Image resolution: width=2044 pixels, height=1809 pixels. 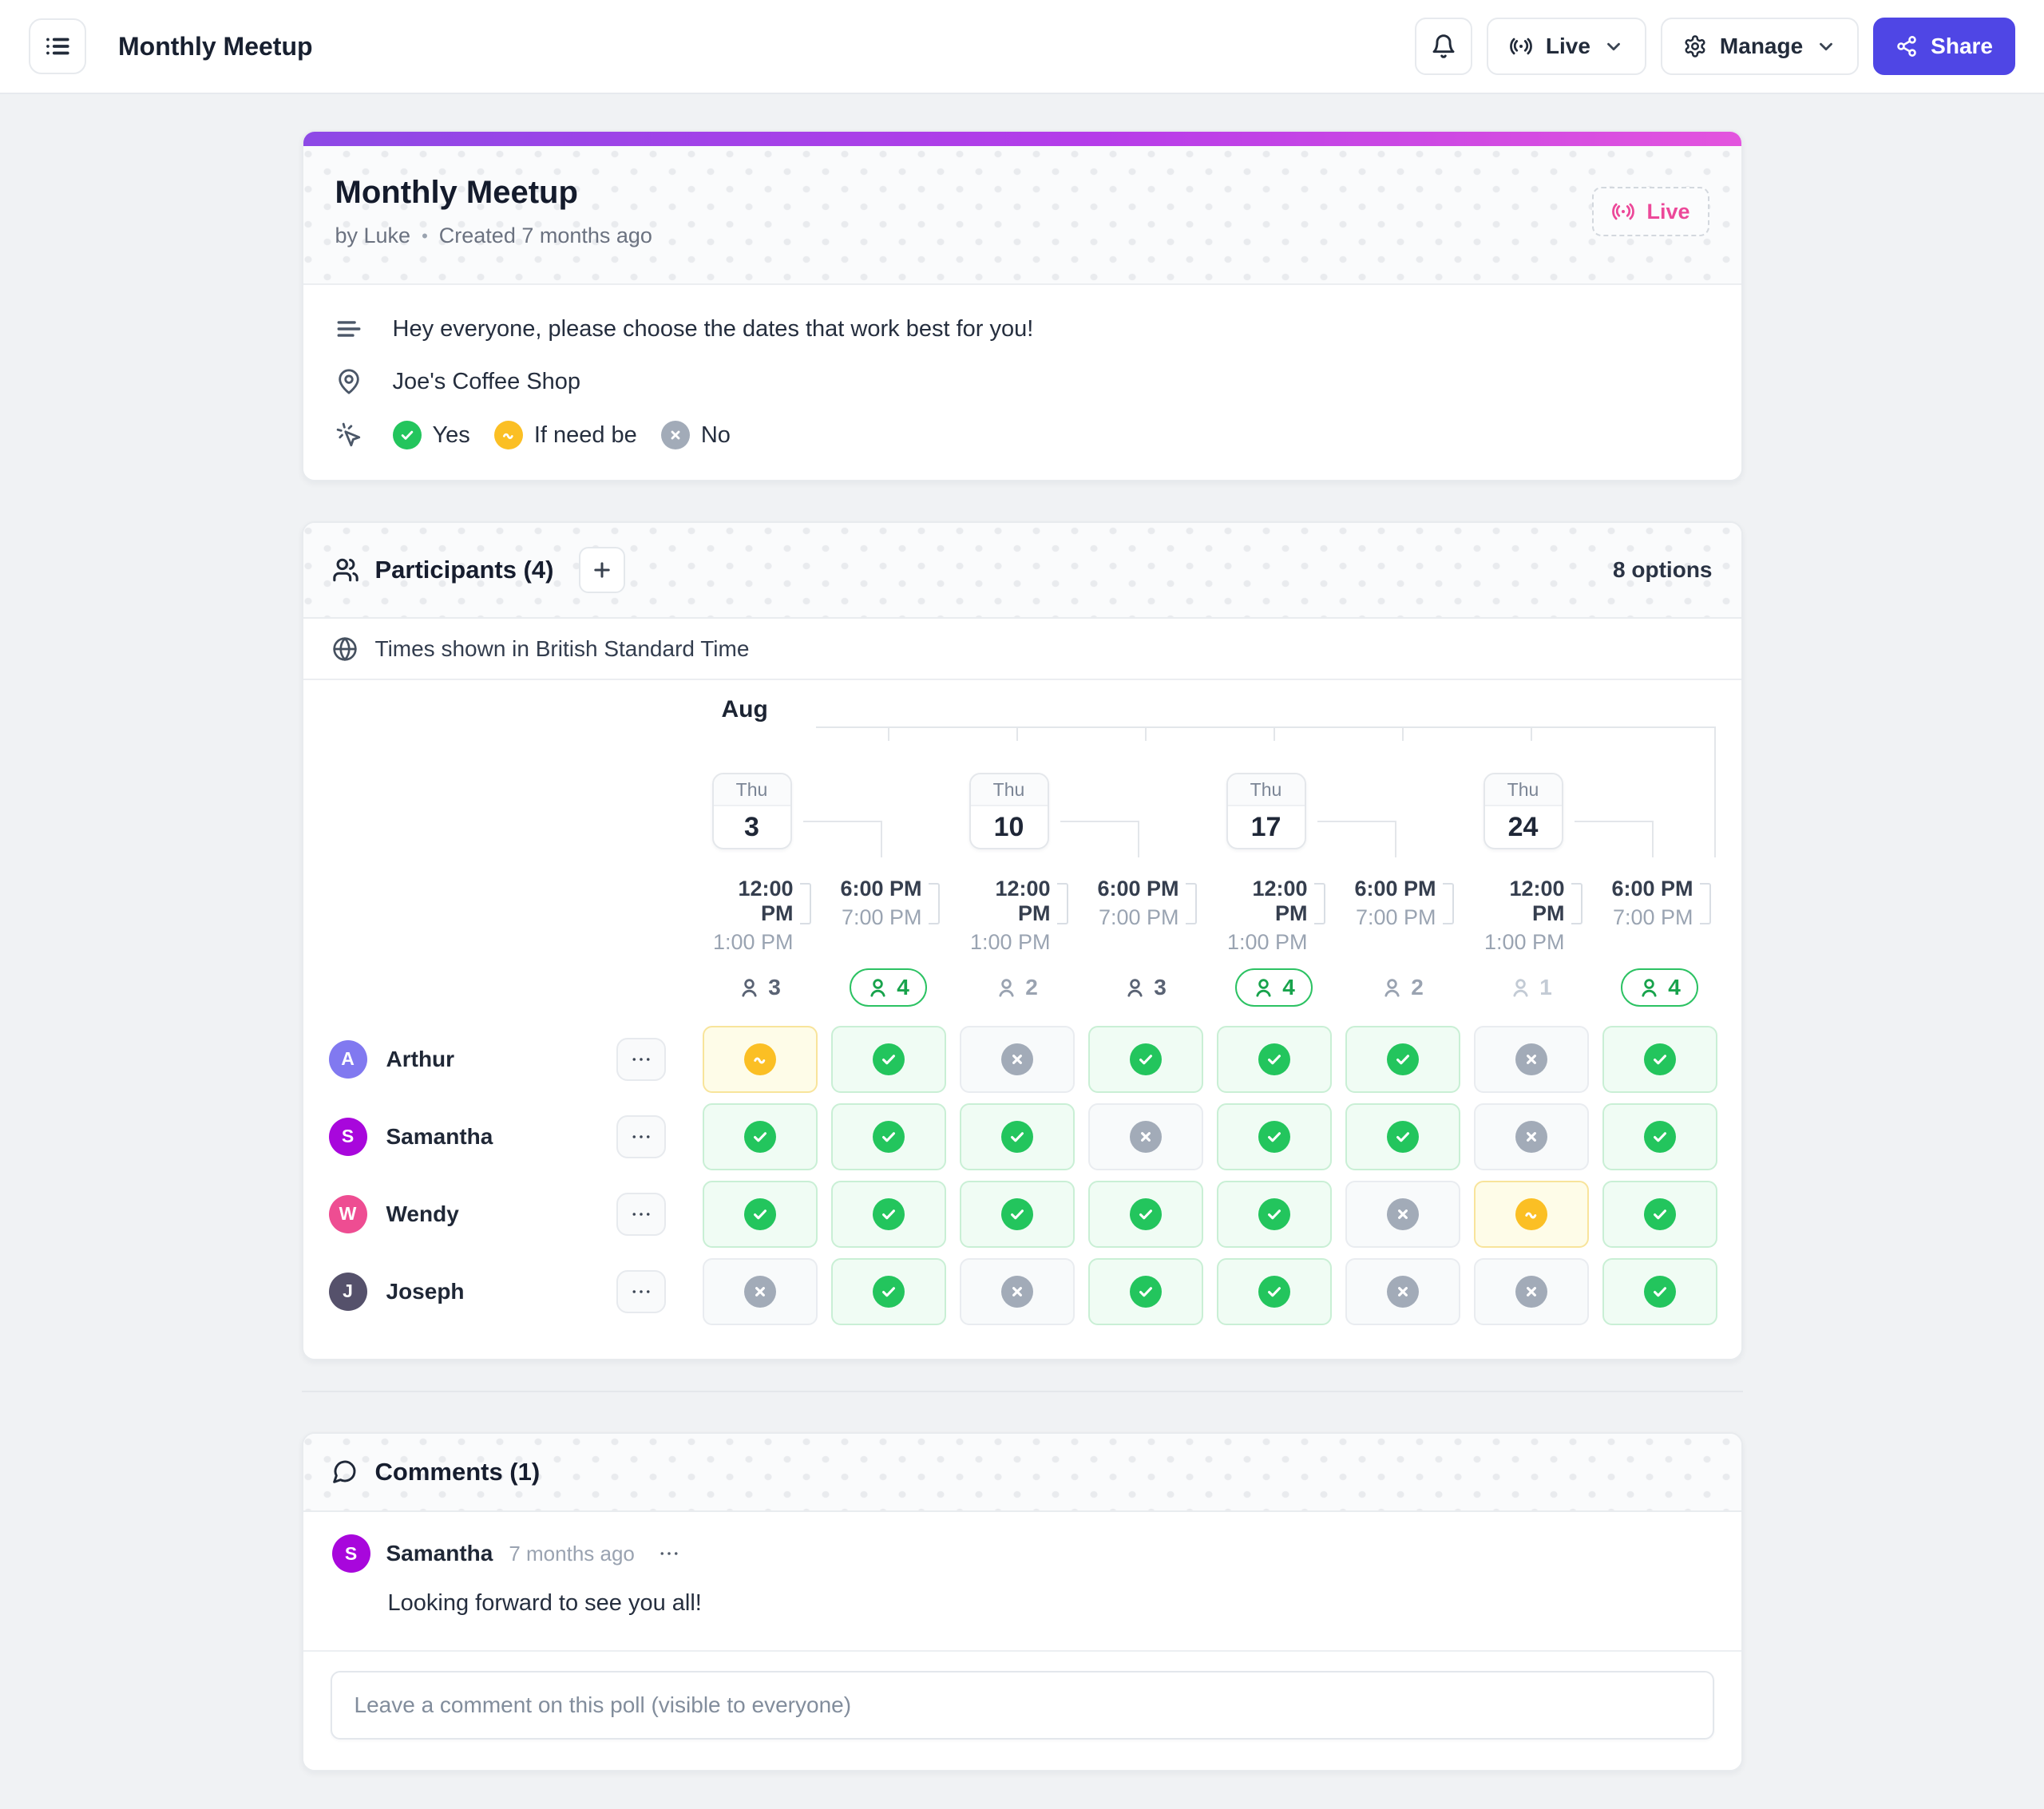 I want to click on vote-legend-row: Yes If need be No, so click(x=1022, y=435).